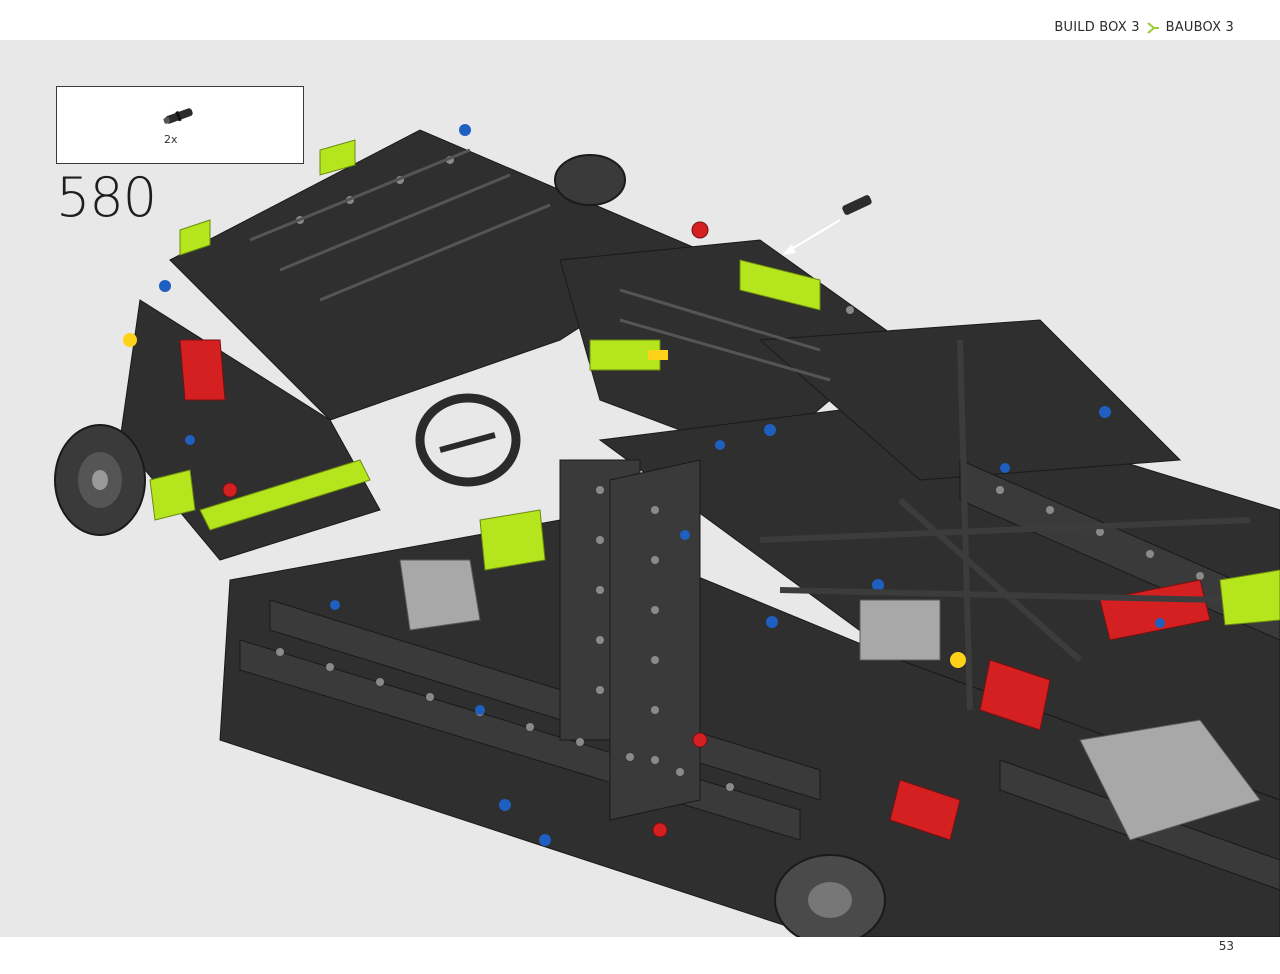 The width and height of the screenshot is (1280, 974). What do you see at coordinates (171, 139) in the screenshot?
I see `part-quantity: 2x` at bounding box center [171, 139].